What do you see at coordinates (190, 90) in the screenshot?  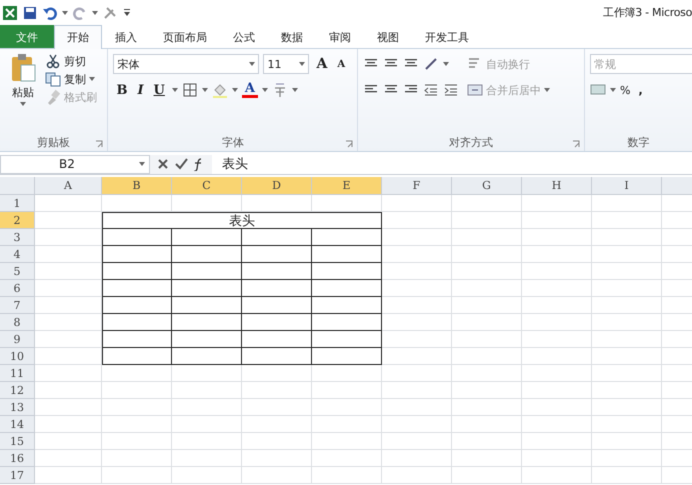 I see `borders-icon` at bounding box center [190, 90].